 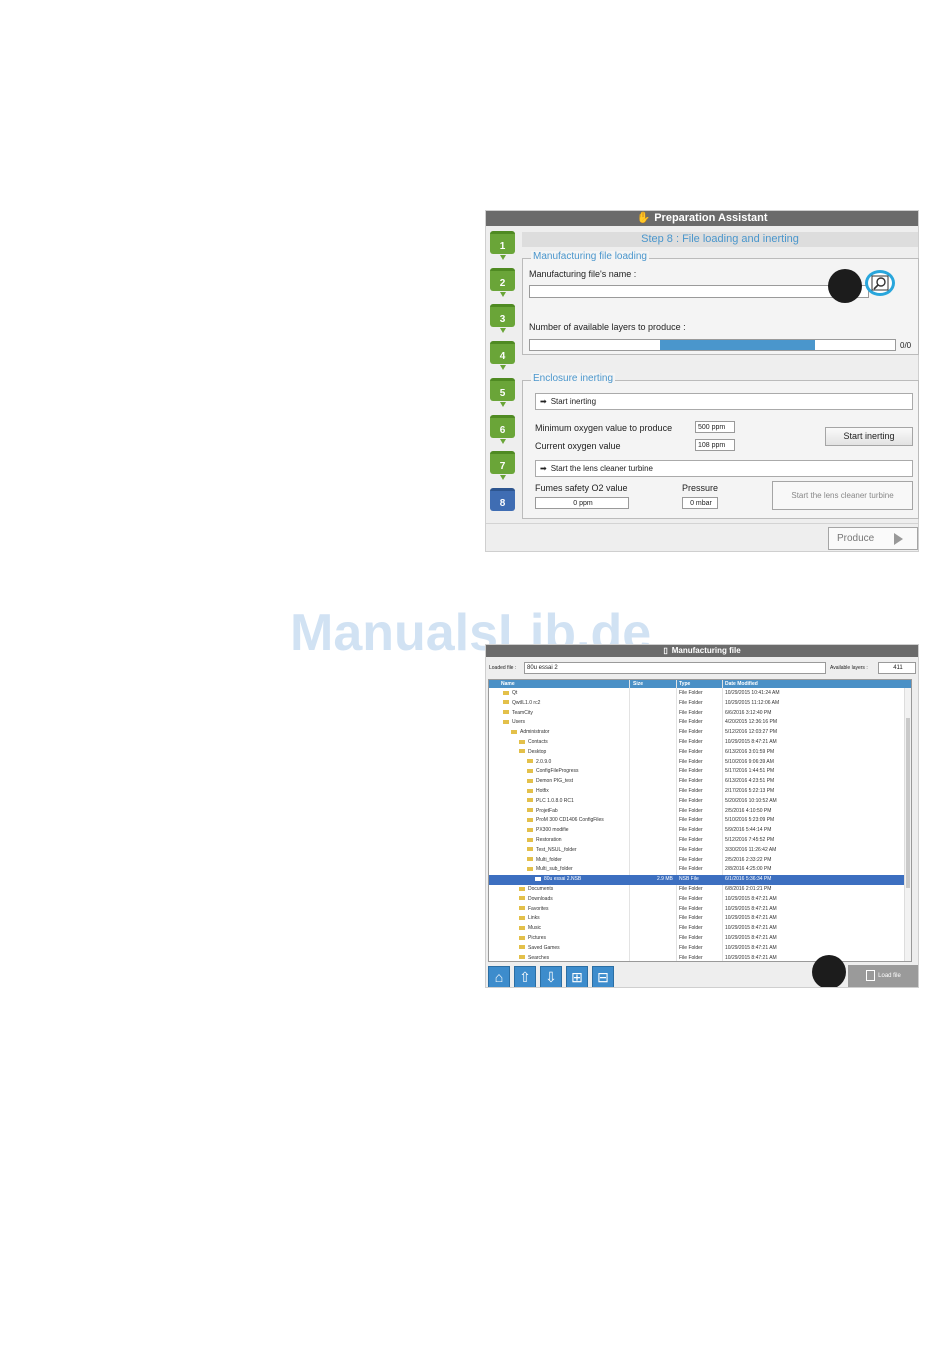 What do you see at coordinates (750, 781) in the screenshot?
I see `row-date: 6/13/2016 4:23:51 PM` at bounding box center [750, 781].